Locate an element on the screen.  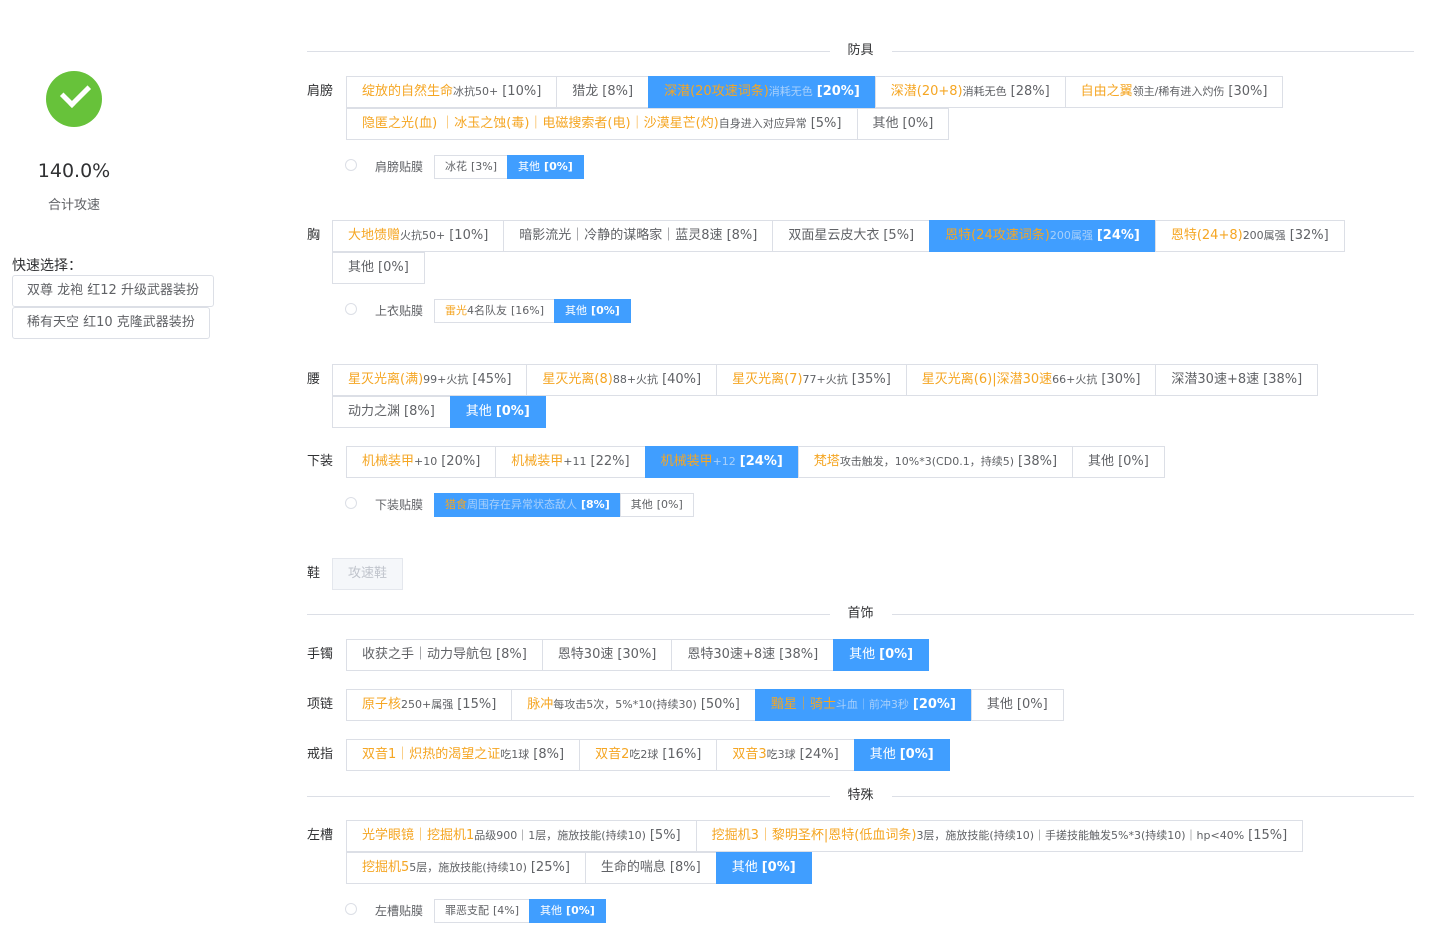
option-shoulder-6: 其他 [0%] is located at coordinates (903, 124).